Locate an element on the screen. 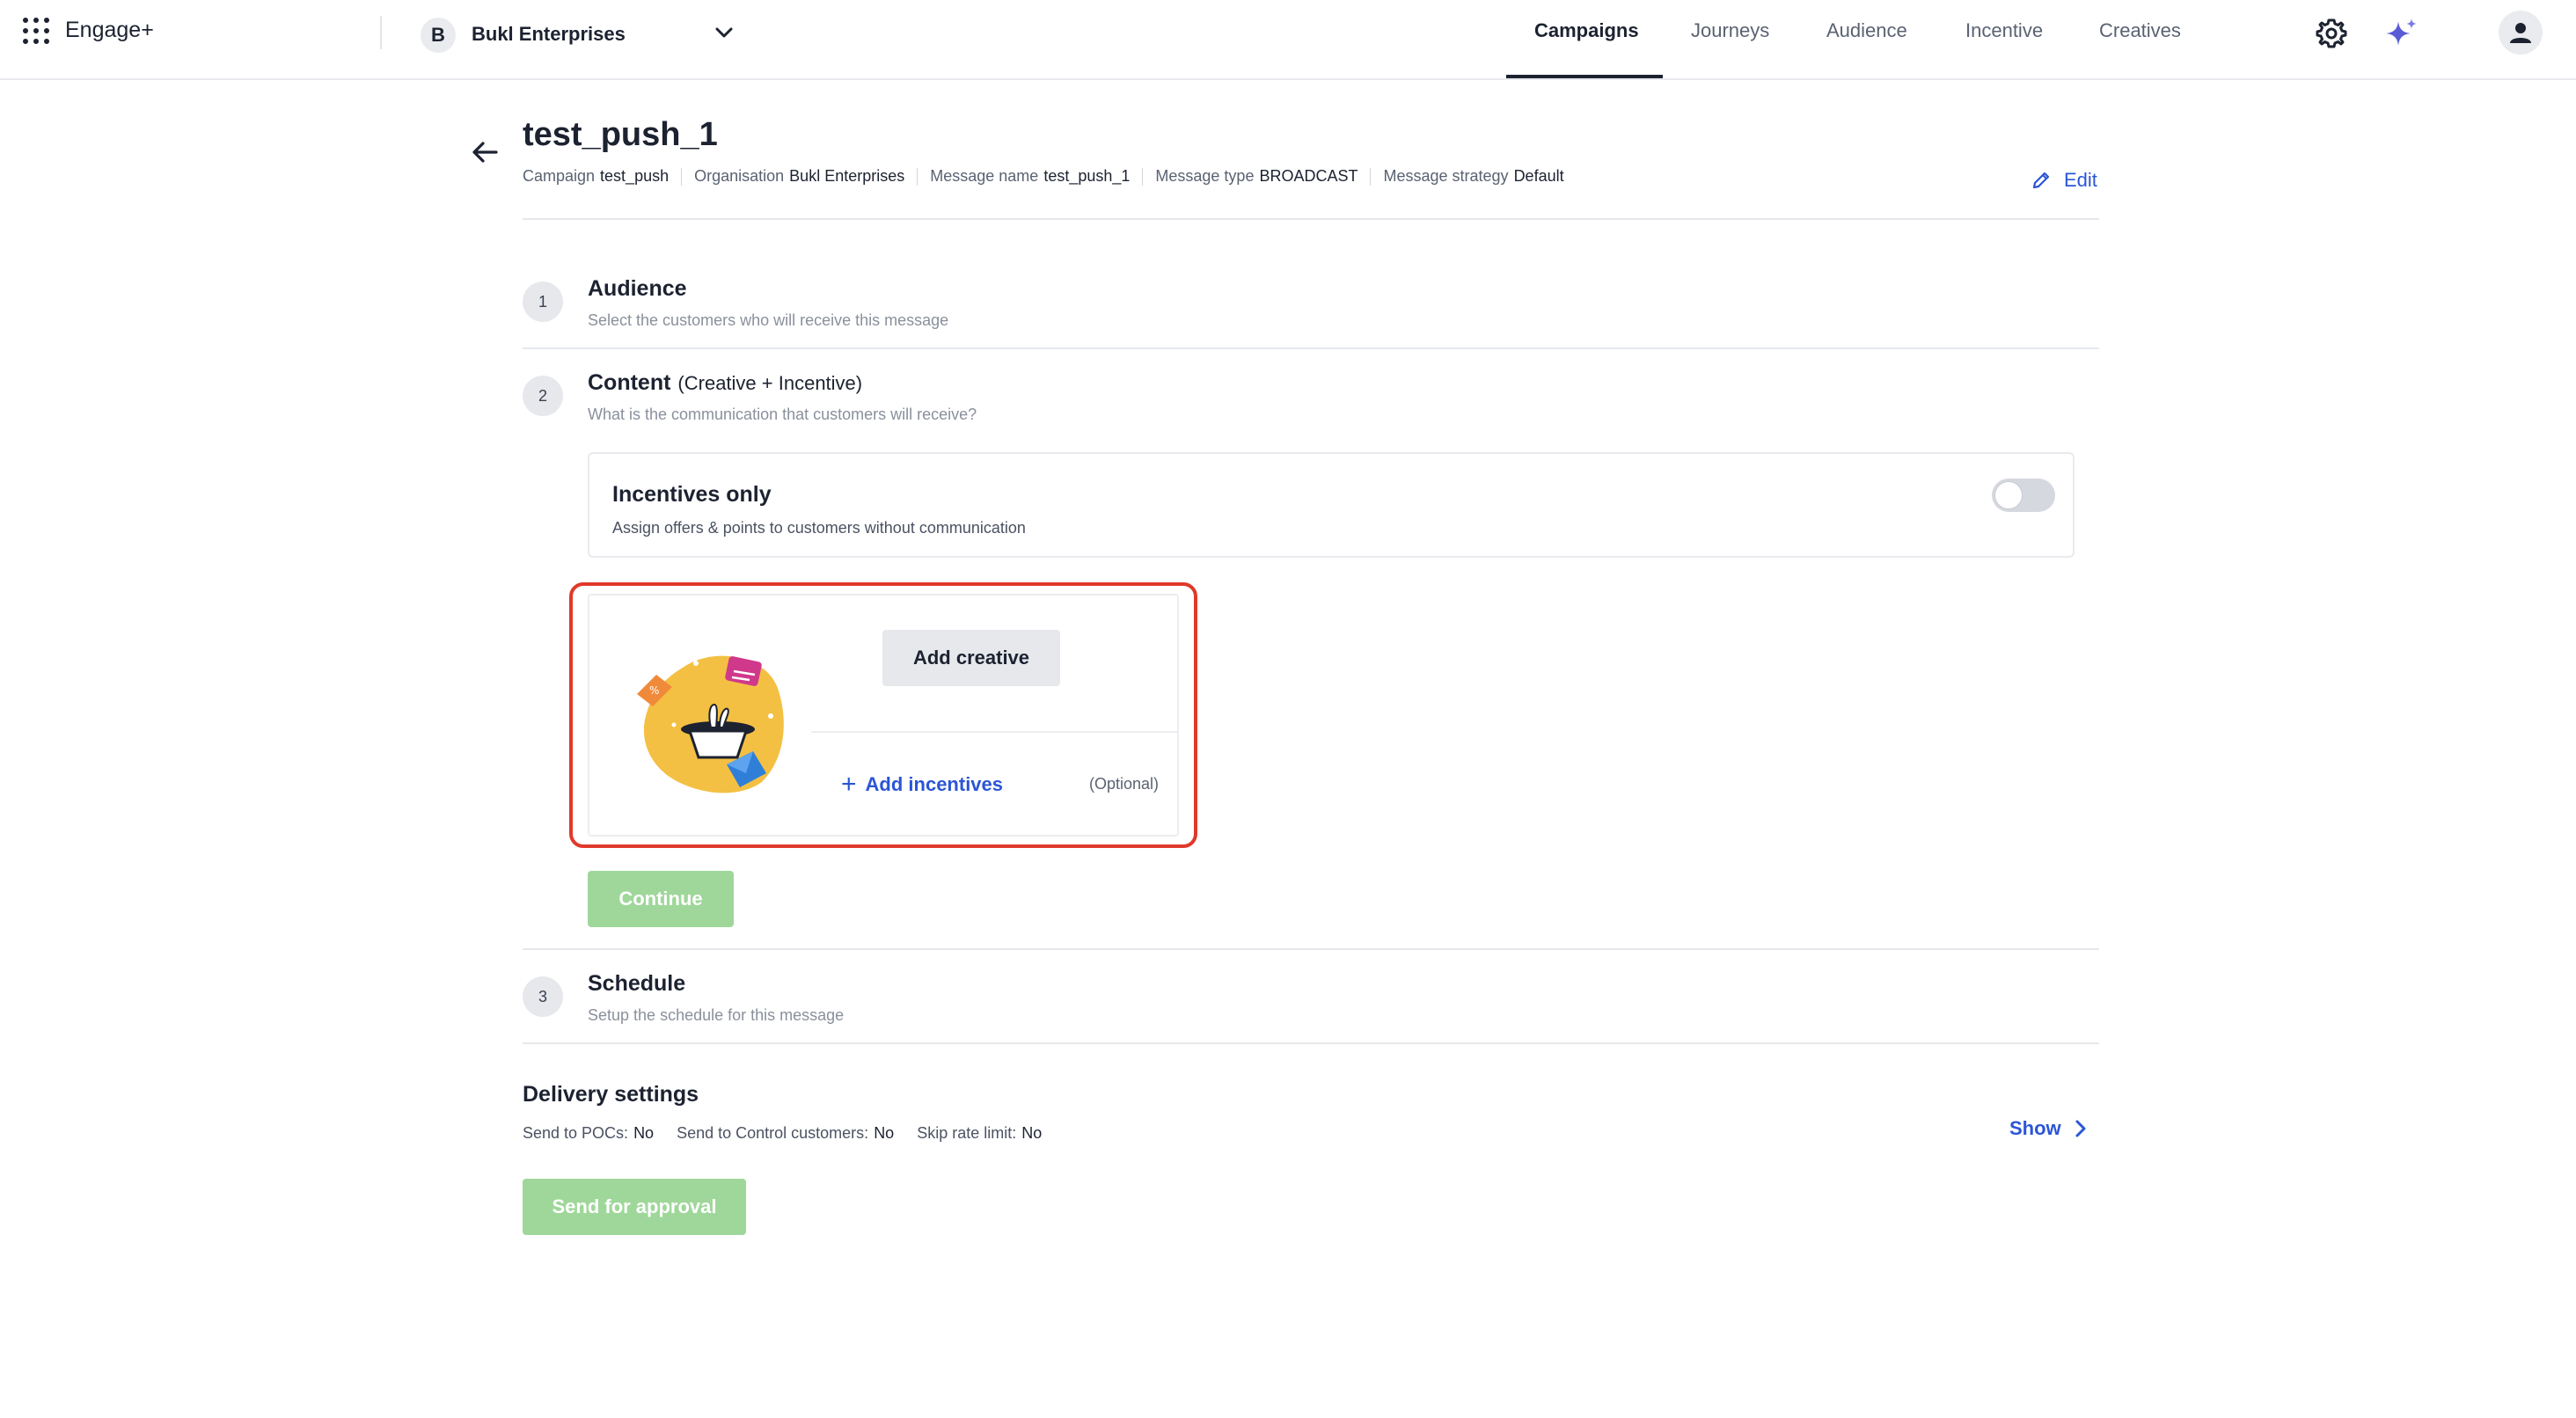 This screenshot has width=2576, height=1418. user-icon is located at coordinates (2520, 33).